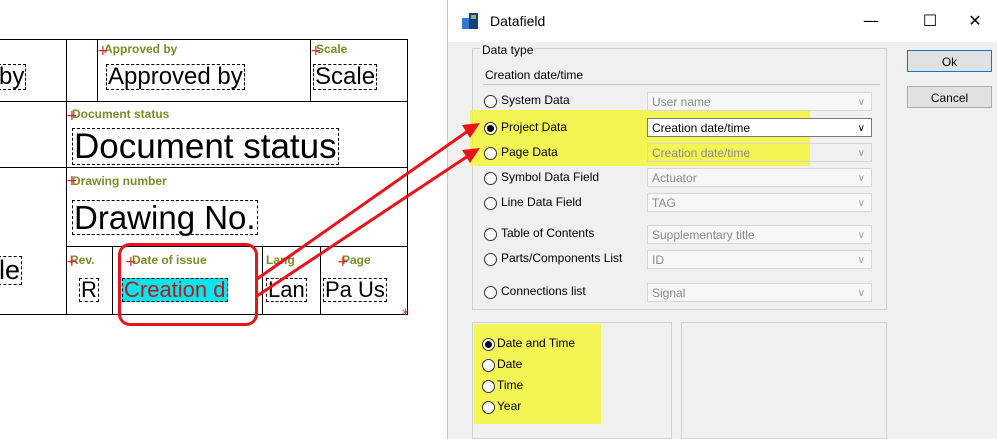  I want to click on annotation-arrows, so click(367, 210).